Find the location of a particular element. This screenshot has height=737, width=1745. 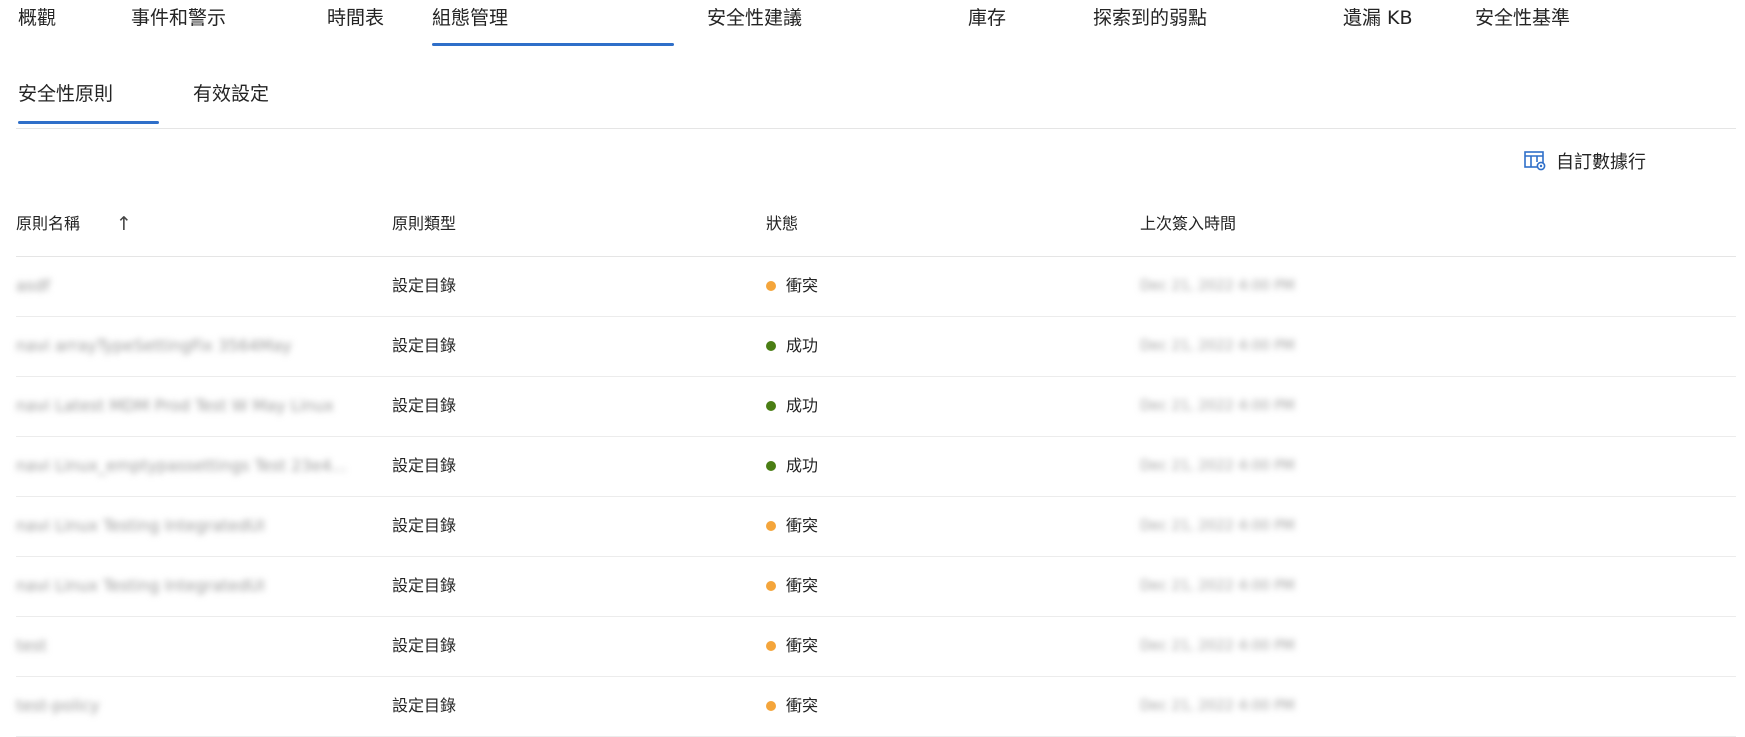

policy-name-cell: asdf is located at coordinates (33, 285).